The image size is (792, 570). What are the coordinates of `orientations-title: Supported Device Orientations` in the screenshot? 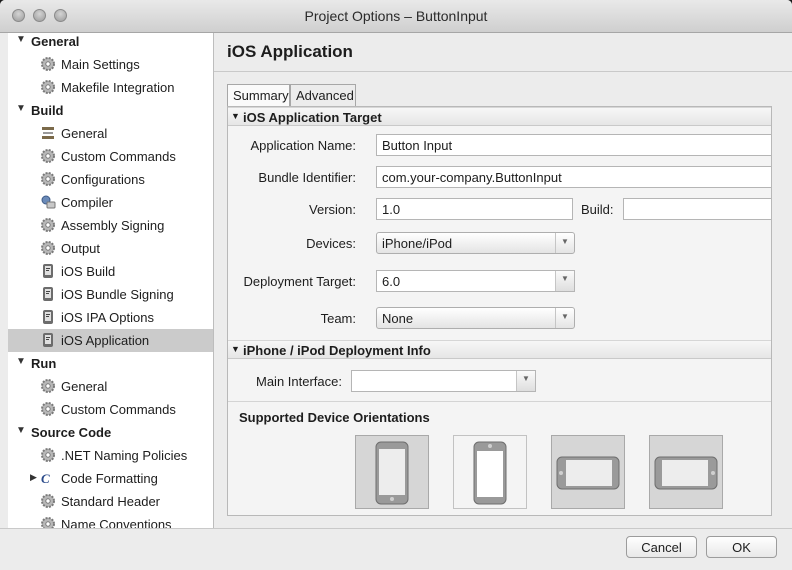 It's located at (334, 417).